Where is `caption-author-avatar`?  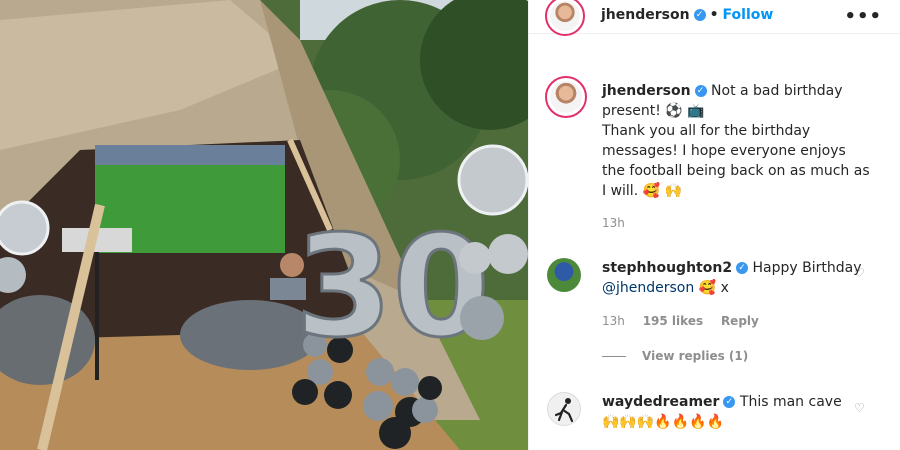 caption-author-avatar is located at coordinates (566, 97).